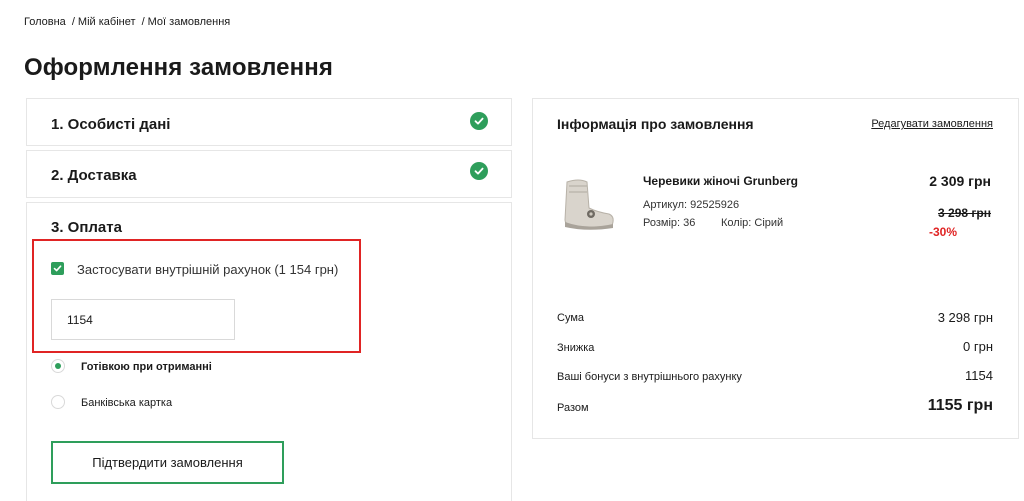  Describe the element at coordinates (965, 317) in the screenshot. I see `sum-value: 3 298 грн` at that location.